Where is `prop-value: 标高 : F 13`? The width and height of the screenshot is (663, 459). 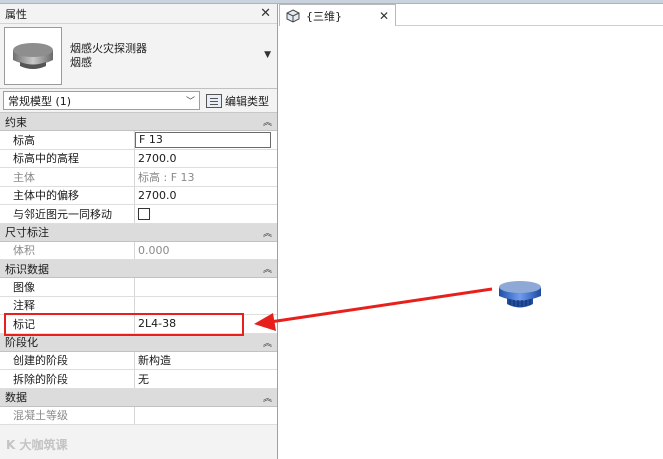
prop-value: 标高 : F 13 is located at coordinates (166, 177).